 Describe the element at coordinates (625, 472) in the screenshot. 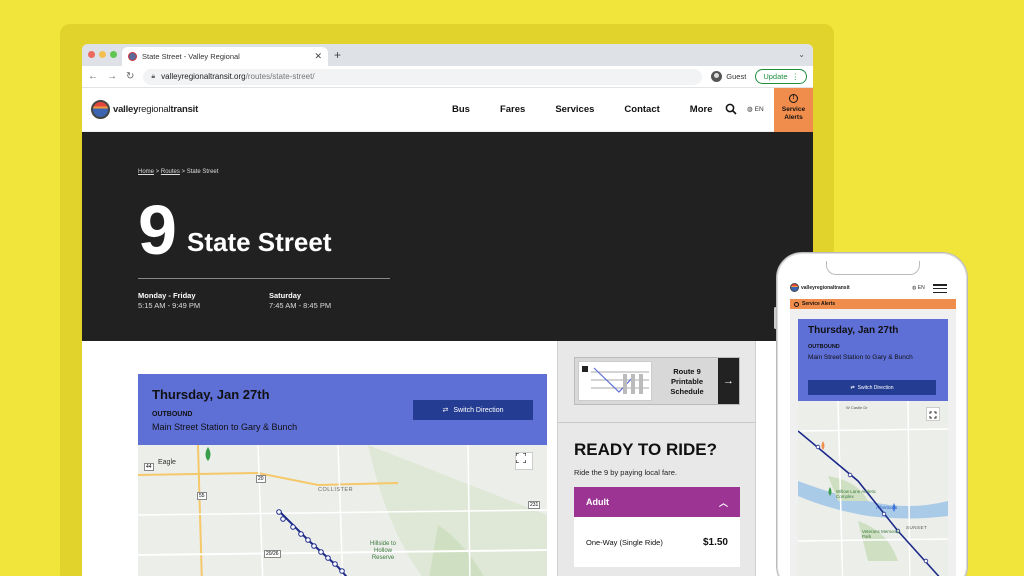

I see `ready-to-ride-text: Ride the 9 by paying local fare.` at that location.